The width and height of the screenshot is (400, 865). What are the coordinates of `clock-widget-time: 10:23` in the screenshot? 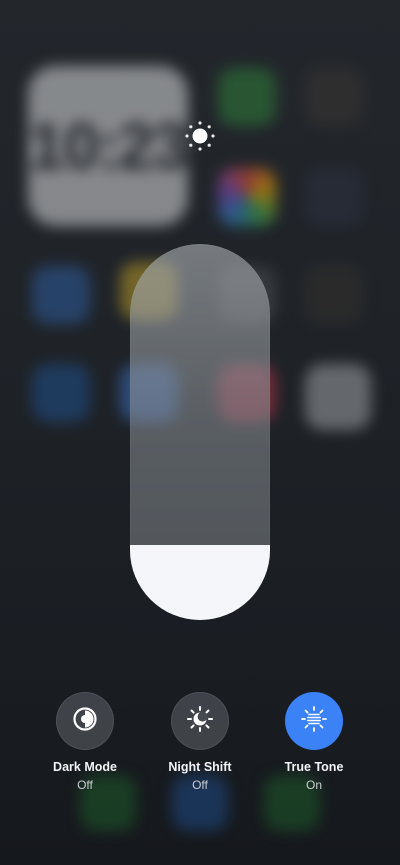 It's located at (109, 146).